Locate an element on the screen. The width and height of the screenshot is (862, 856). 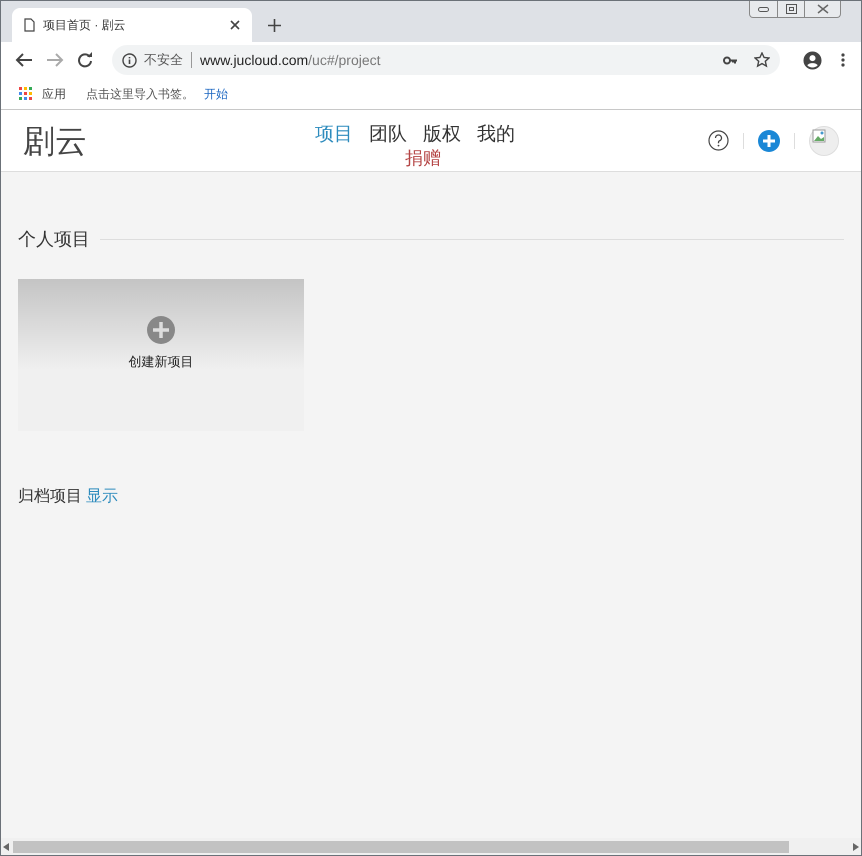
key-icon is located at coordinates (730, 60).